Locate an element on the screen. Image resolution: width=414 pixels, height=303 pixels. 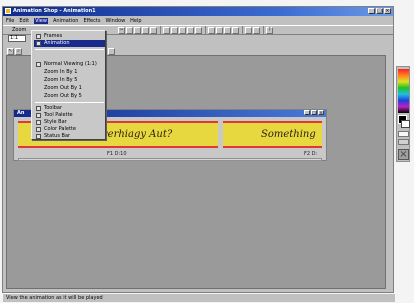
style-swatch is located at coordinates (403, 134).